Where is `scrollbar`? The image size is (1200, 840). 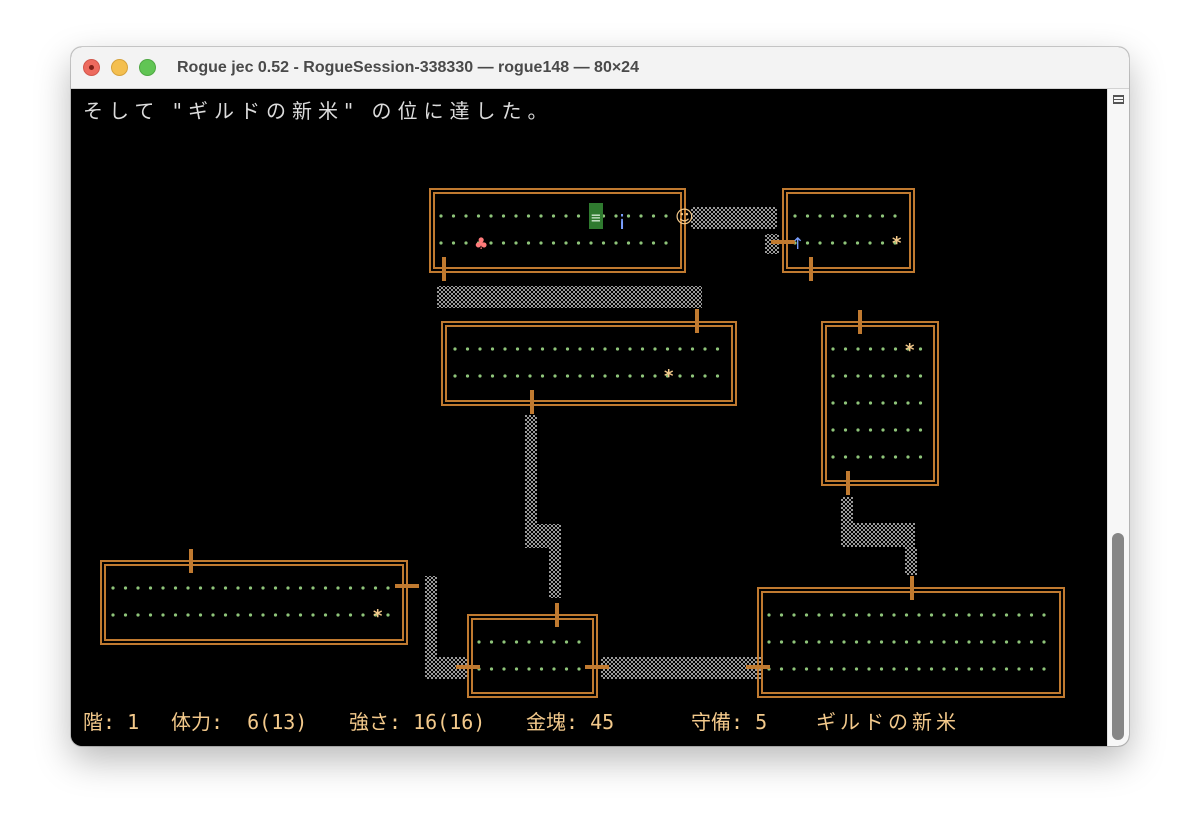
scrollbar is located at coordinates (1118, 417).